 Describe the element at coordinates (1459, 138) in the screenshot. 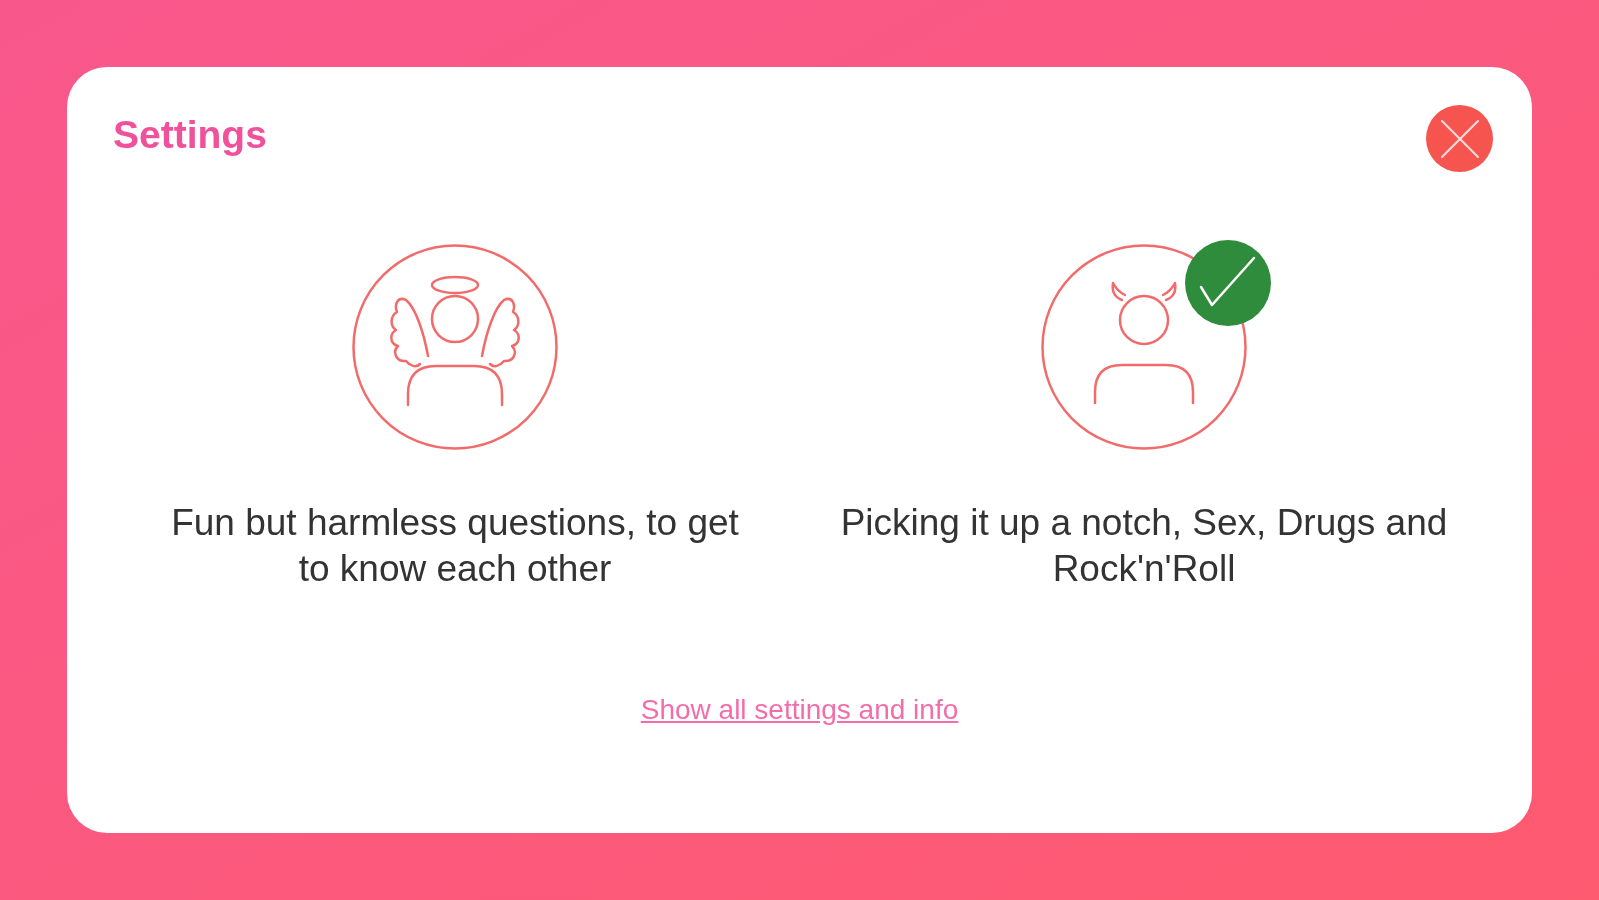

I see `close-icon` at that location.